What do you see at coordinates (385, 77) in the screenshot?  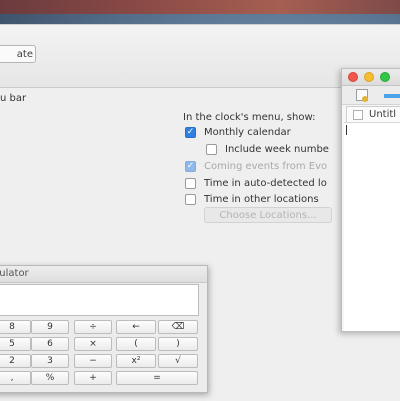 I see `maximize-window-icon` at bounding box center [385, 77].